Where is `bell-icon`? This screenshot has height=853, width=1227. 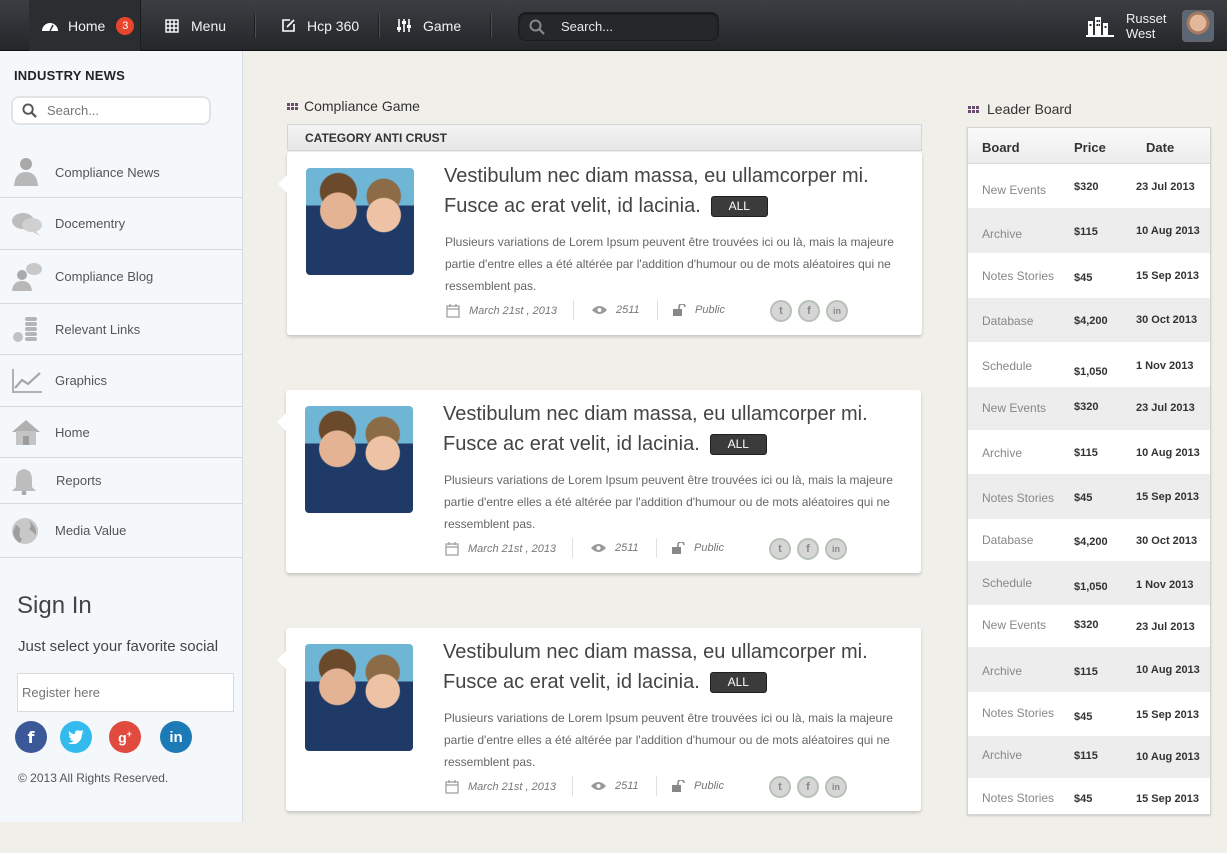 bell-icon is located at coordinates (24, 481).